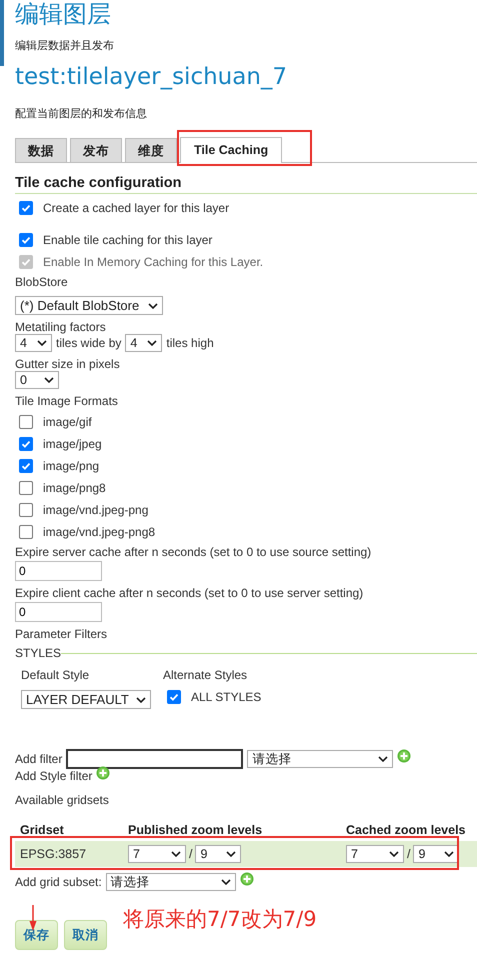 Image resolution: width=477 pixels, height=976 pixels. What do you see at coordinates (61, 634) in the screenshot?
I see `field-label: Parameter Filters` at bounding box center [61, 634].